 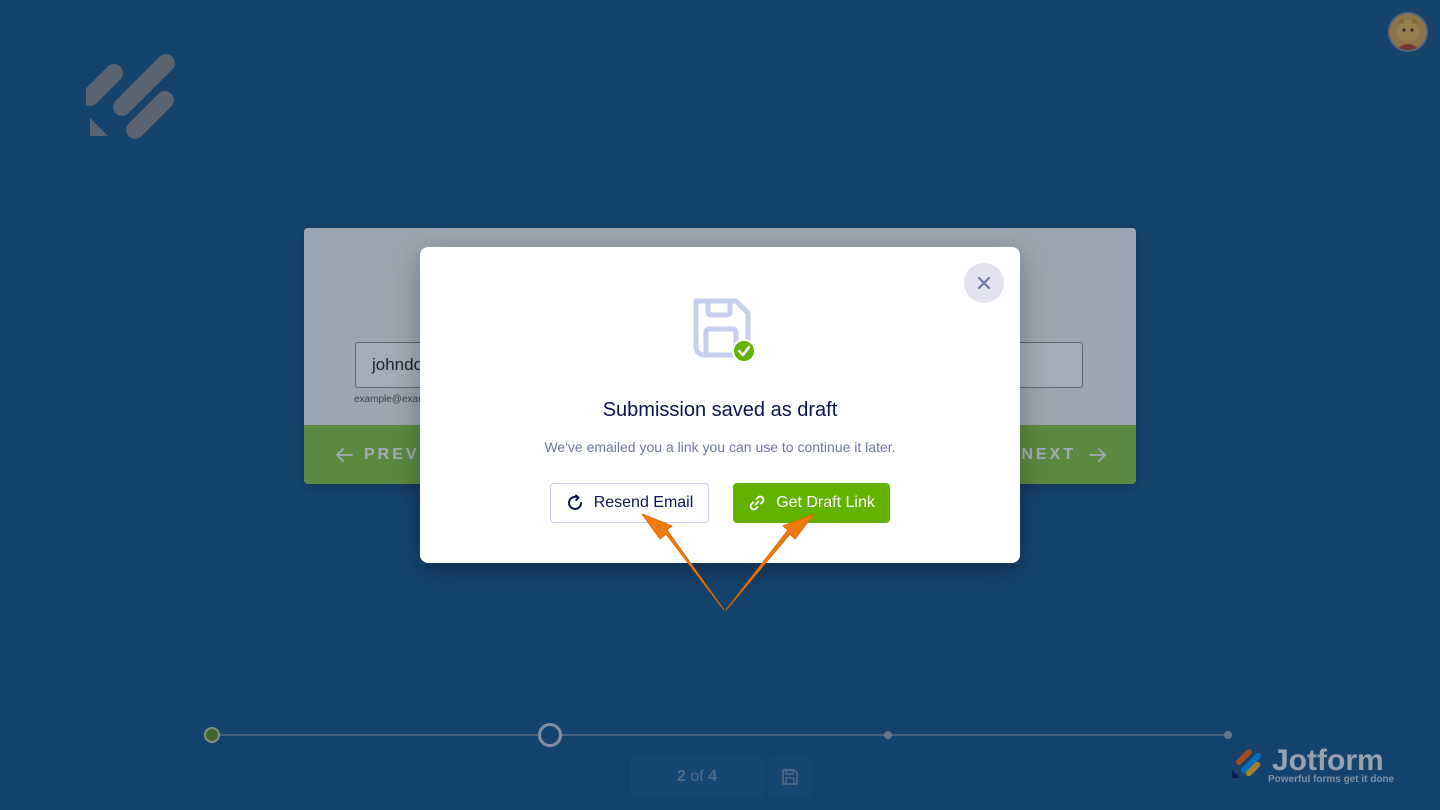 What do you see at coordinates (720, 410) in the screenshot?
I see `dialog-title: Submission saved as draft` at bounding box center [720, 410].